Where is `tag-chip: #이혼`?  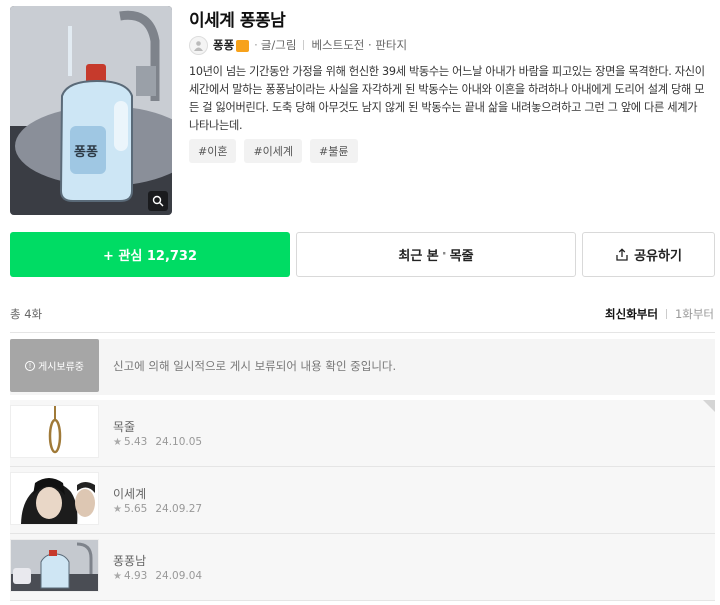
tag-chip: #이혼 is located at coordinates (213, 151).